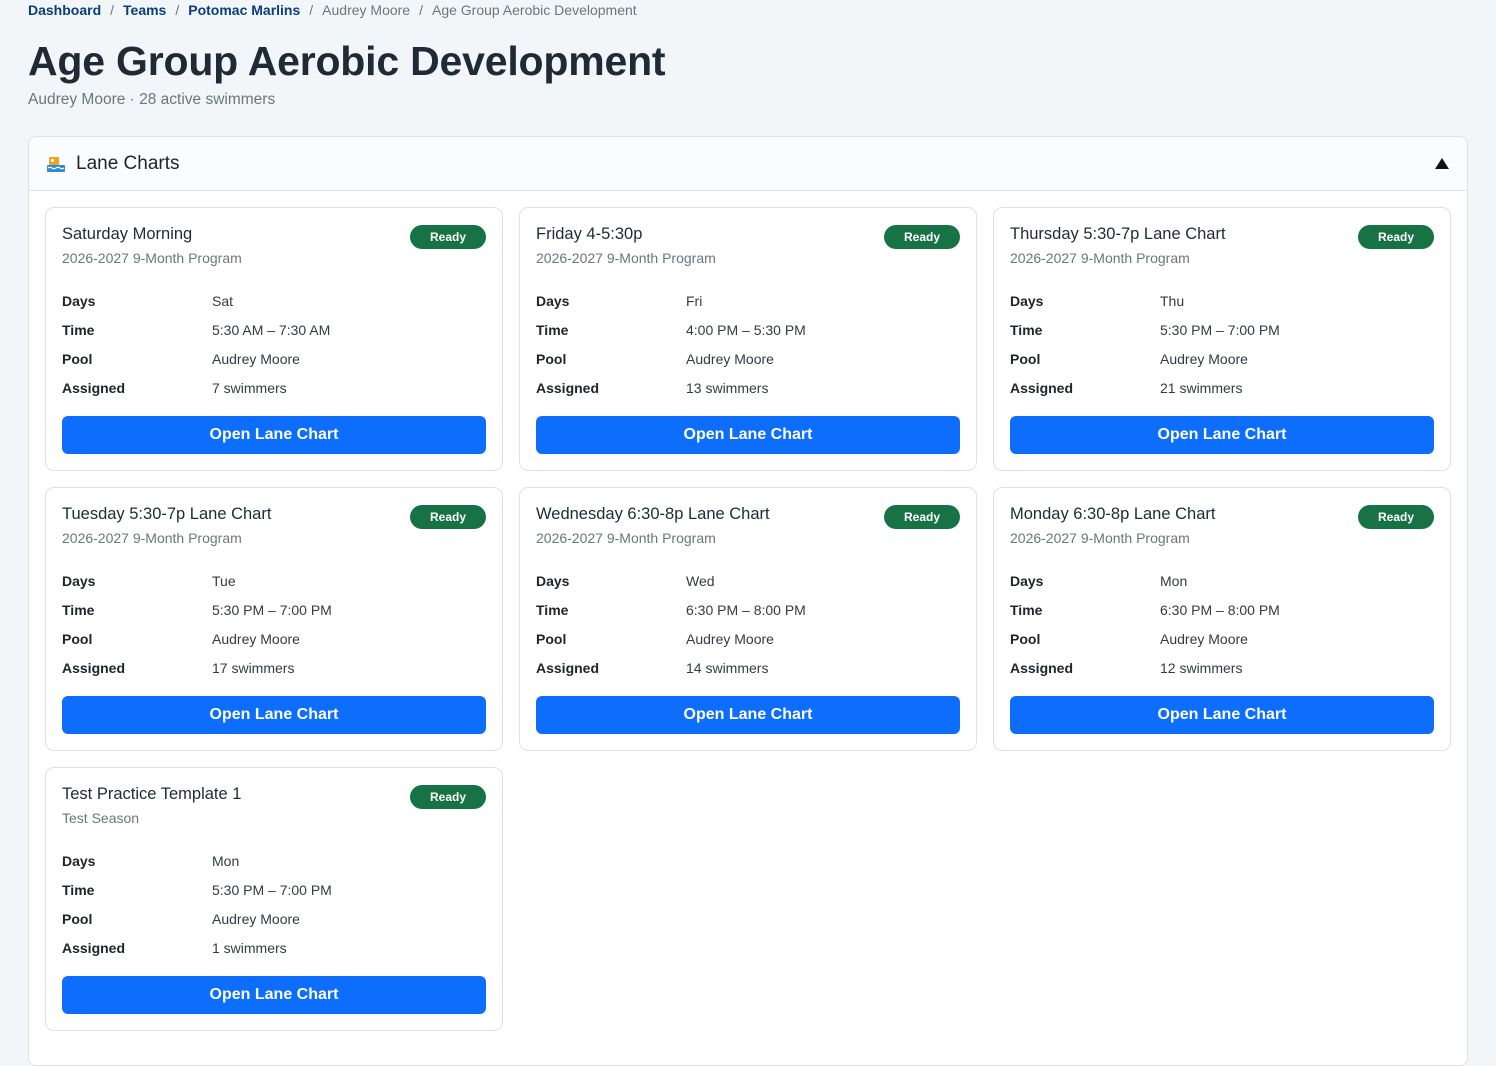 This screenshot has height=1066, width=1496. Describe the element at coordinates (1118, 234) in the screenshot. I see `card-title: Thursday 5:30-7p Lane Chart` at that location.